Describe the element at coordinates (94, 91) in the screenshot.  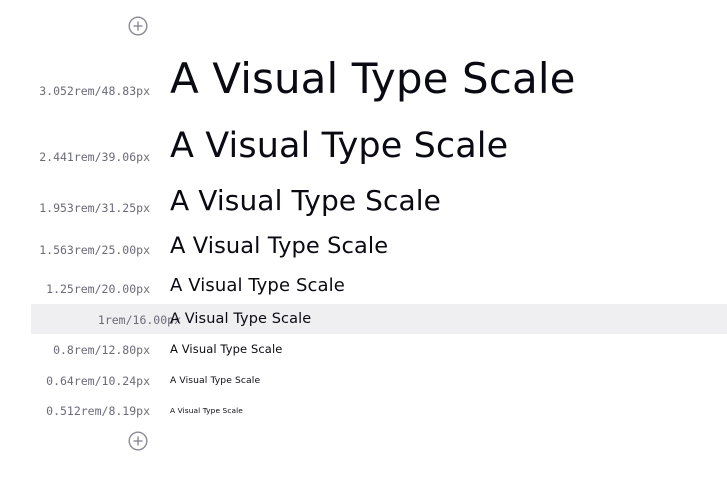
I see `size-label: 3.052rem/48.83px` at that location.